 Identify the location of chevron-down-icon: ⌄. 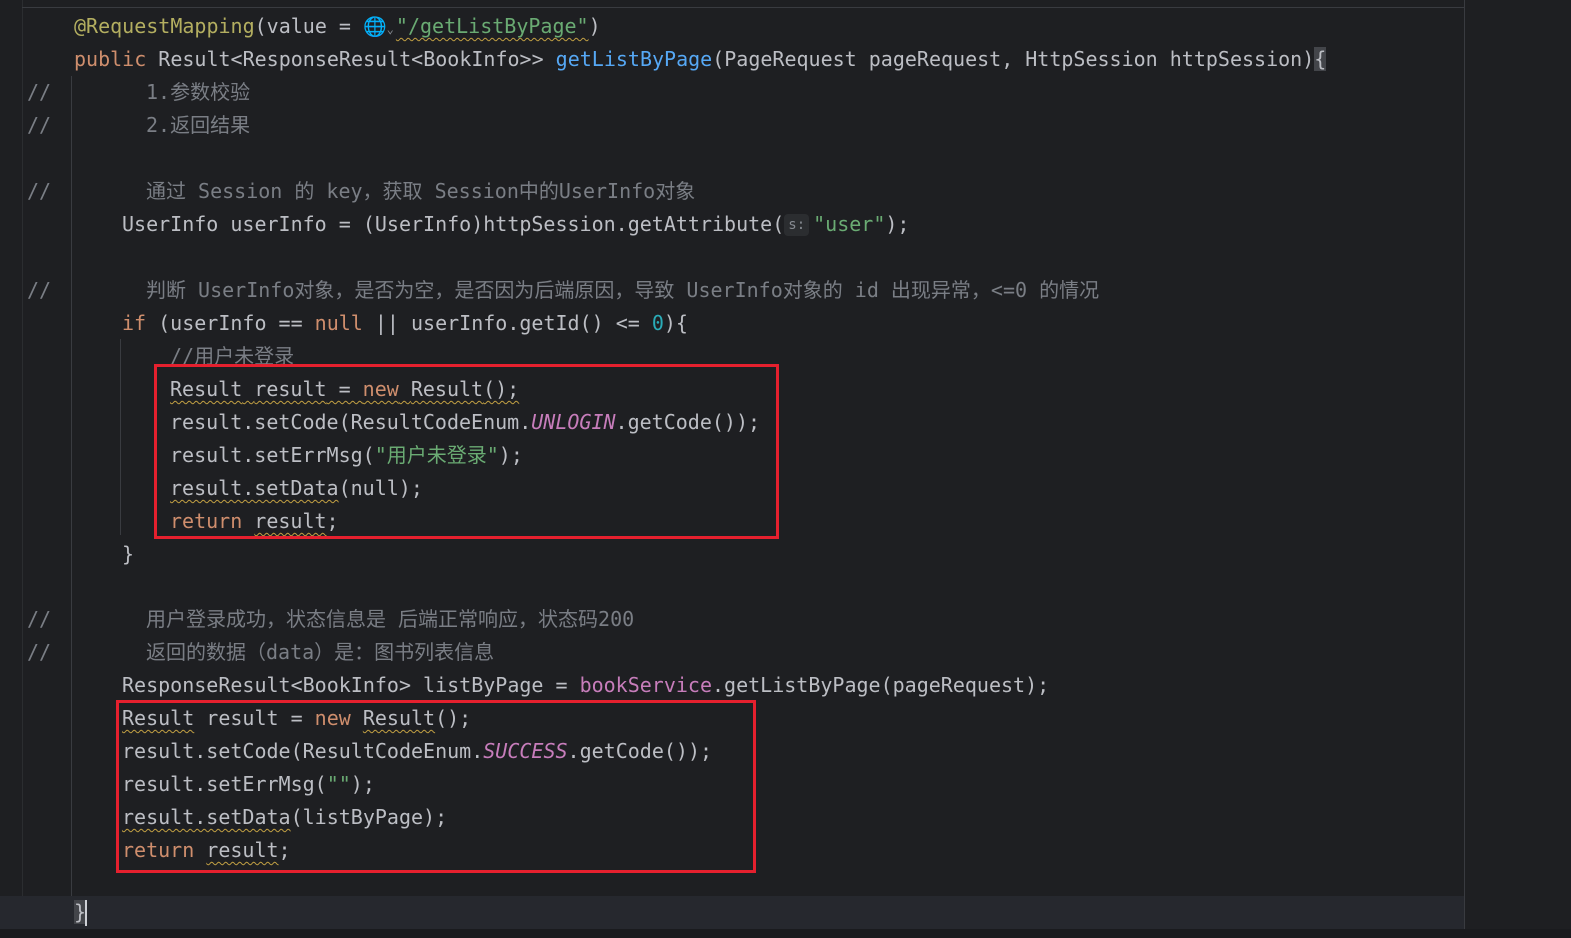
(390, 29).